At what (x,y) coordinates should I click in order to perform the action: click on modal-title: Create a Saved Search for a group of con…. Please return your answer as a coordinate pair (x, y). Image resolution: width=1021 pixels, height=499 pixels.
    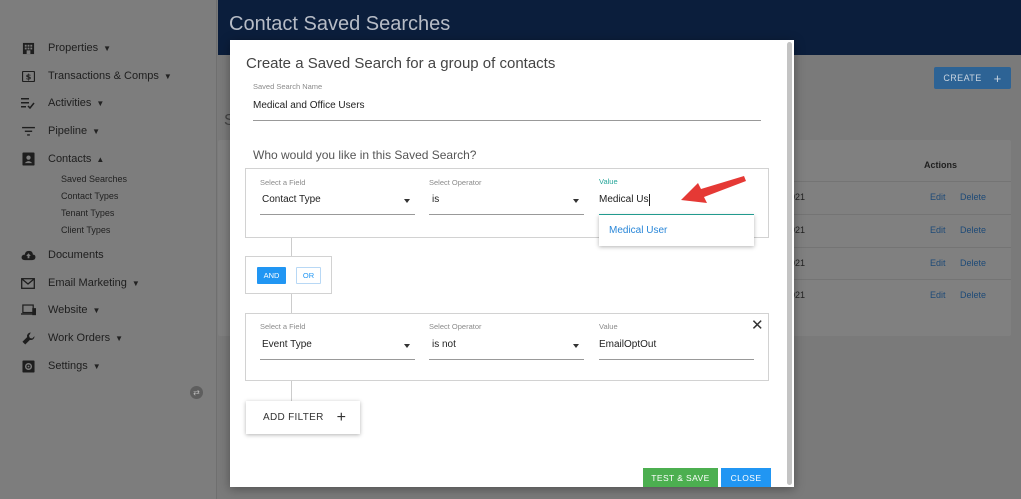
    Looking at the image, I should click on (401, 63).